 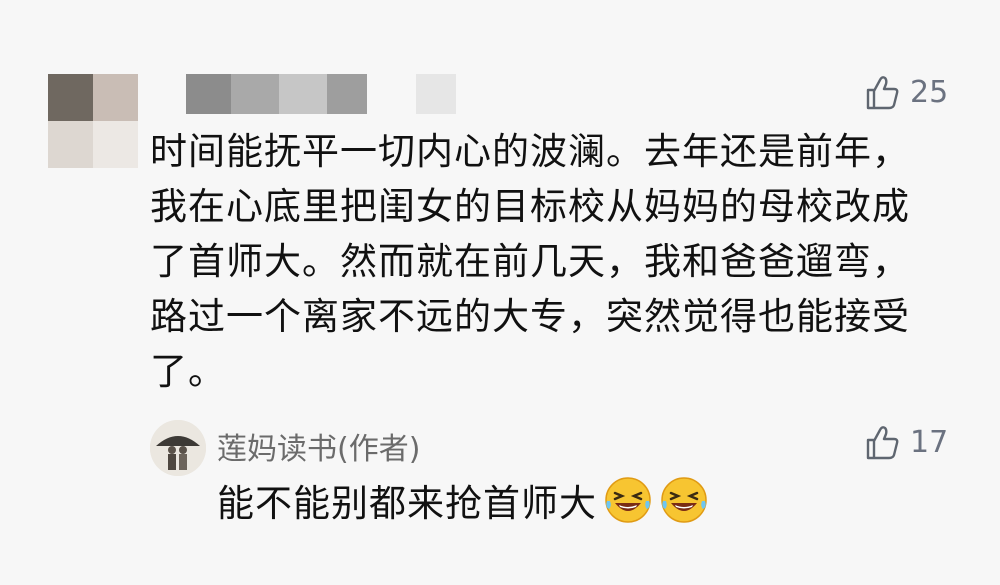 I want to click on reply-like-count: 17, so click(x=929, y=442).